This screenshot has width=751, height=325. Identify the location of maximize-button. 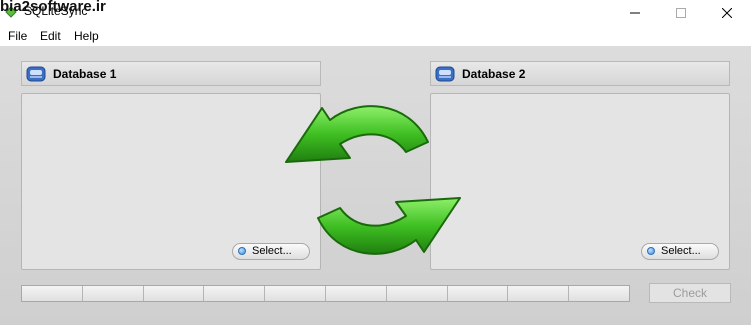
(681, 13).